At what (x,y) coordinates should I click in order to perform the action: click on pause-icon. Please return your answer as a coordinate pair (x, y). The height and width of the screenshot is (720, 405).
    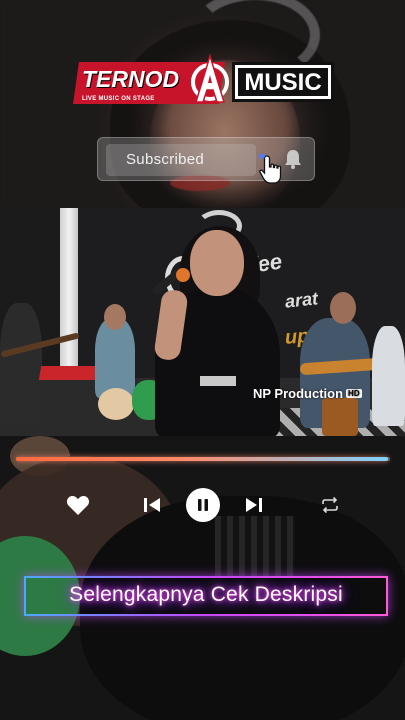
    Looking at the image, I should click on (203, 505).